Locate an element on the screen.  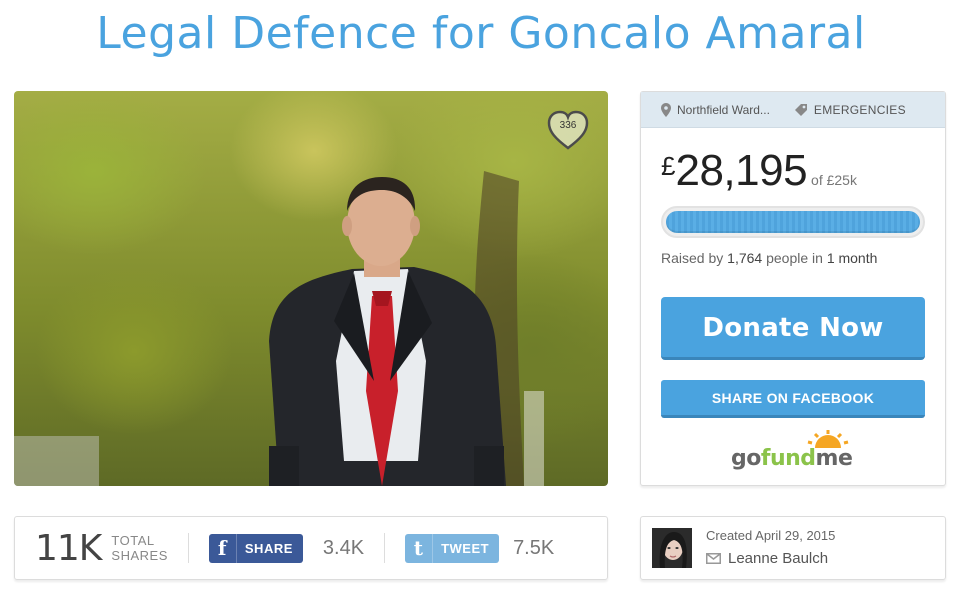
heart-icon is located at coordinates (568, 130).